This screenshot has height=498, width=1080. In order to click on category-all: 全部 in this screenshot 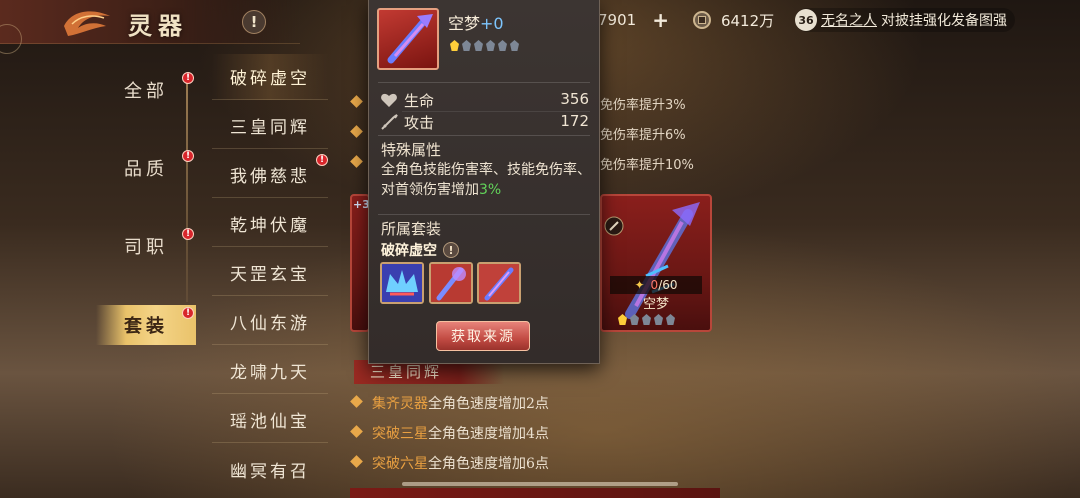, I will do `click(146, 90)`.